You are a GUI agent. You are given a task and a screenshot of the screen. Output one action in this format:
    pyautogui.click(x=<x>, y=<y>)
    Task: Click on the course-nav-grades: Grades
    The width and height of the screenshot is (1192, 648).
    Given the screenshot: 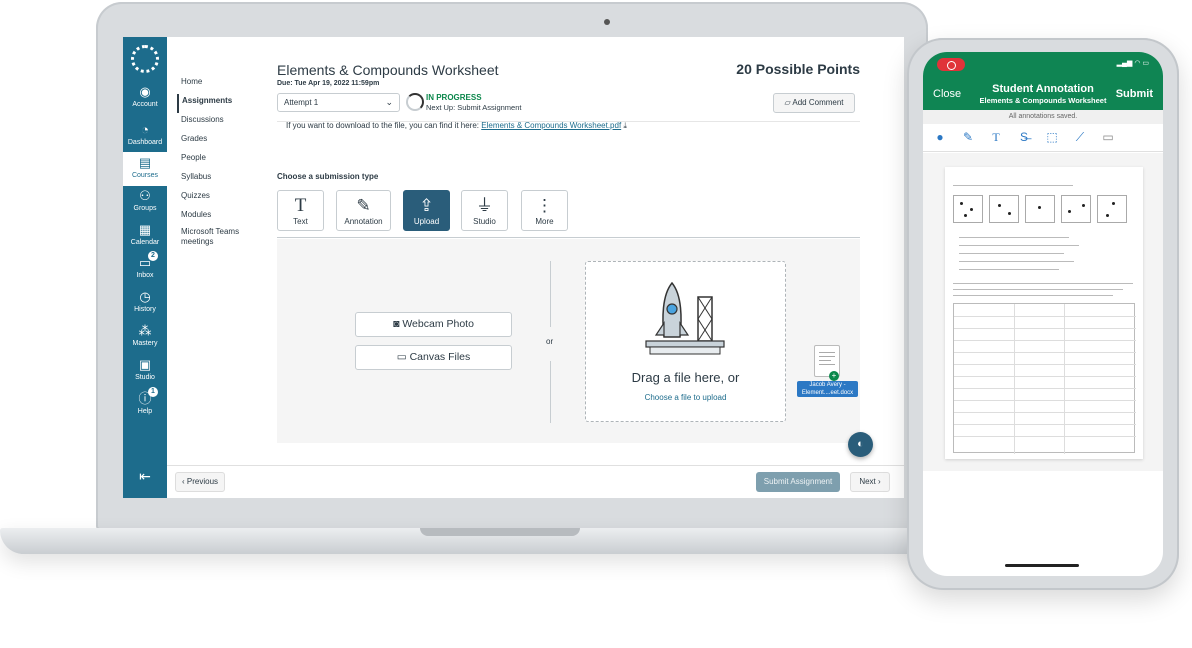 What is the action you would take?
    pyautogui.click(x=217, y=141)
    